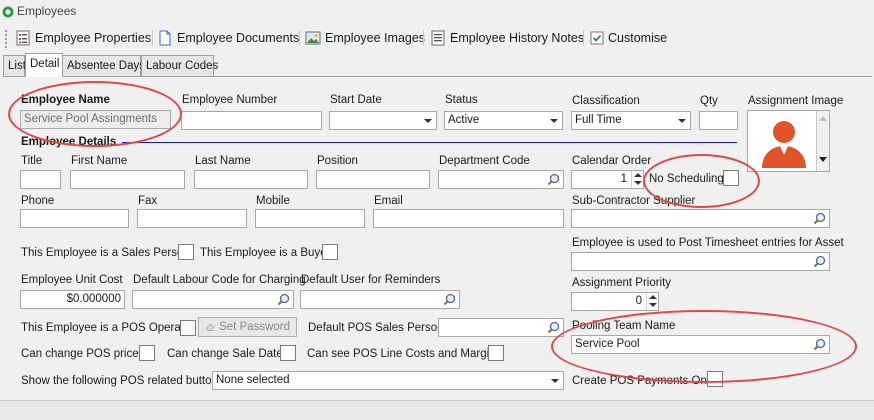 The image size is (874, 420). What do you see at coordinates (186, 252) in the screenshot?
I see `sales-person-checkbox` at bounding box center [186, 252].